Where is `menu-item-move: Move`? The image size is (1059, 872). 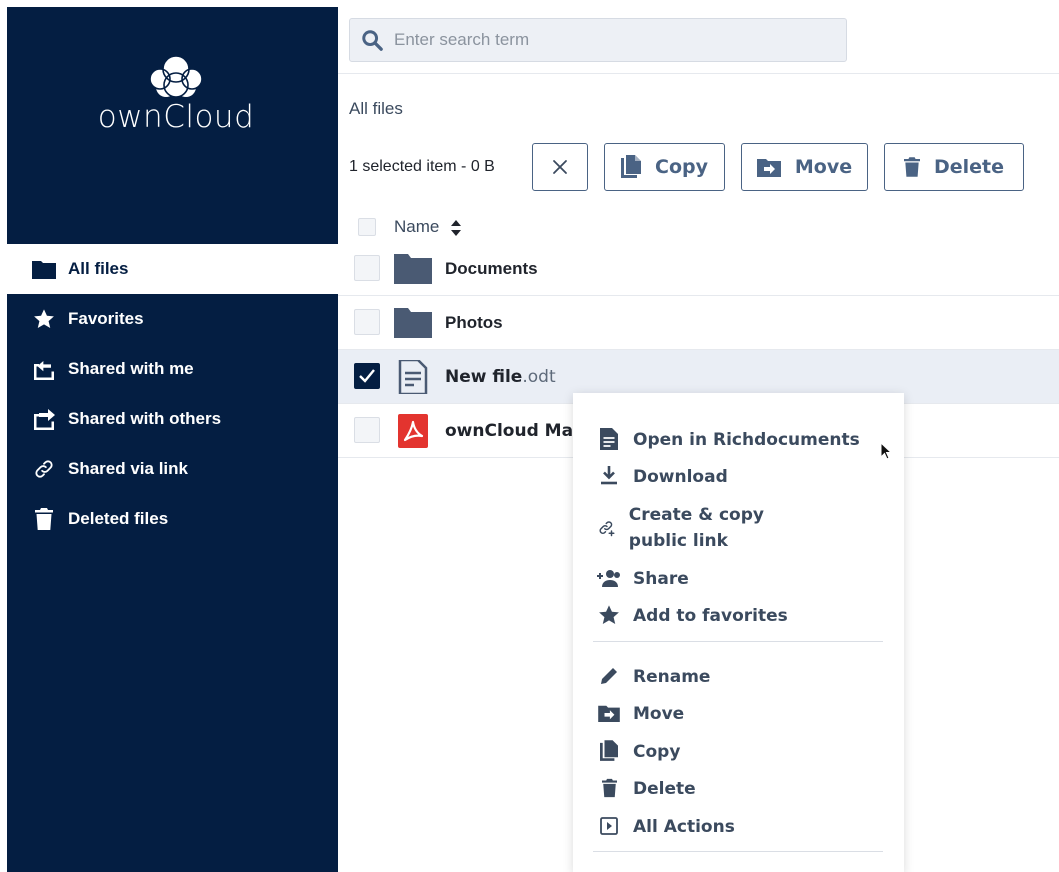
menu-item-move: Move is located at coordinates (640, 714).